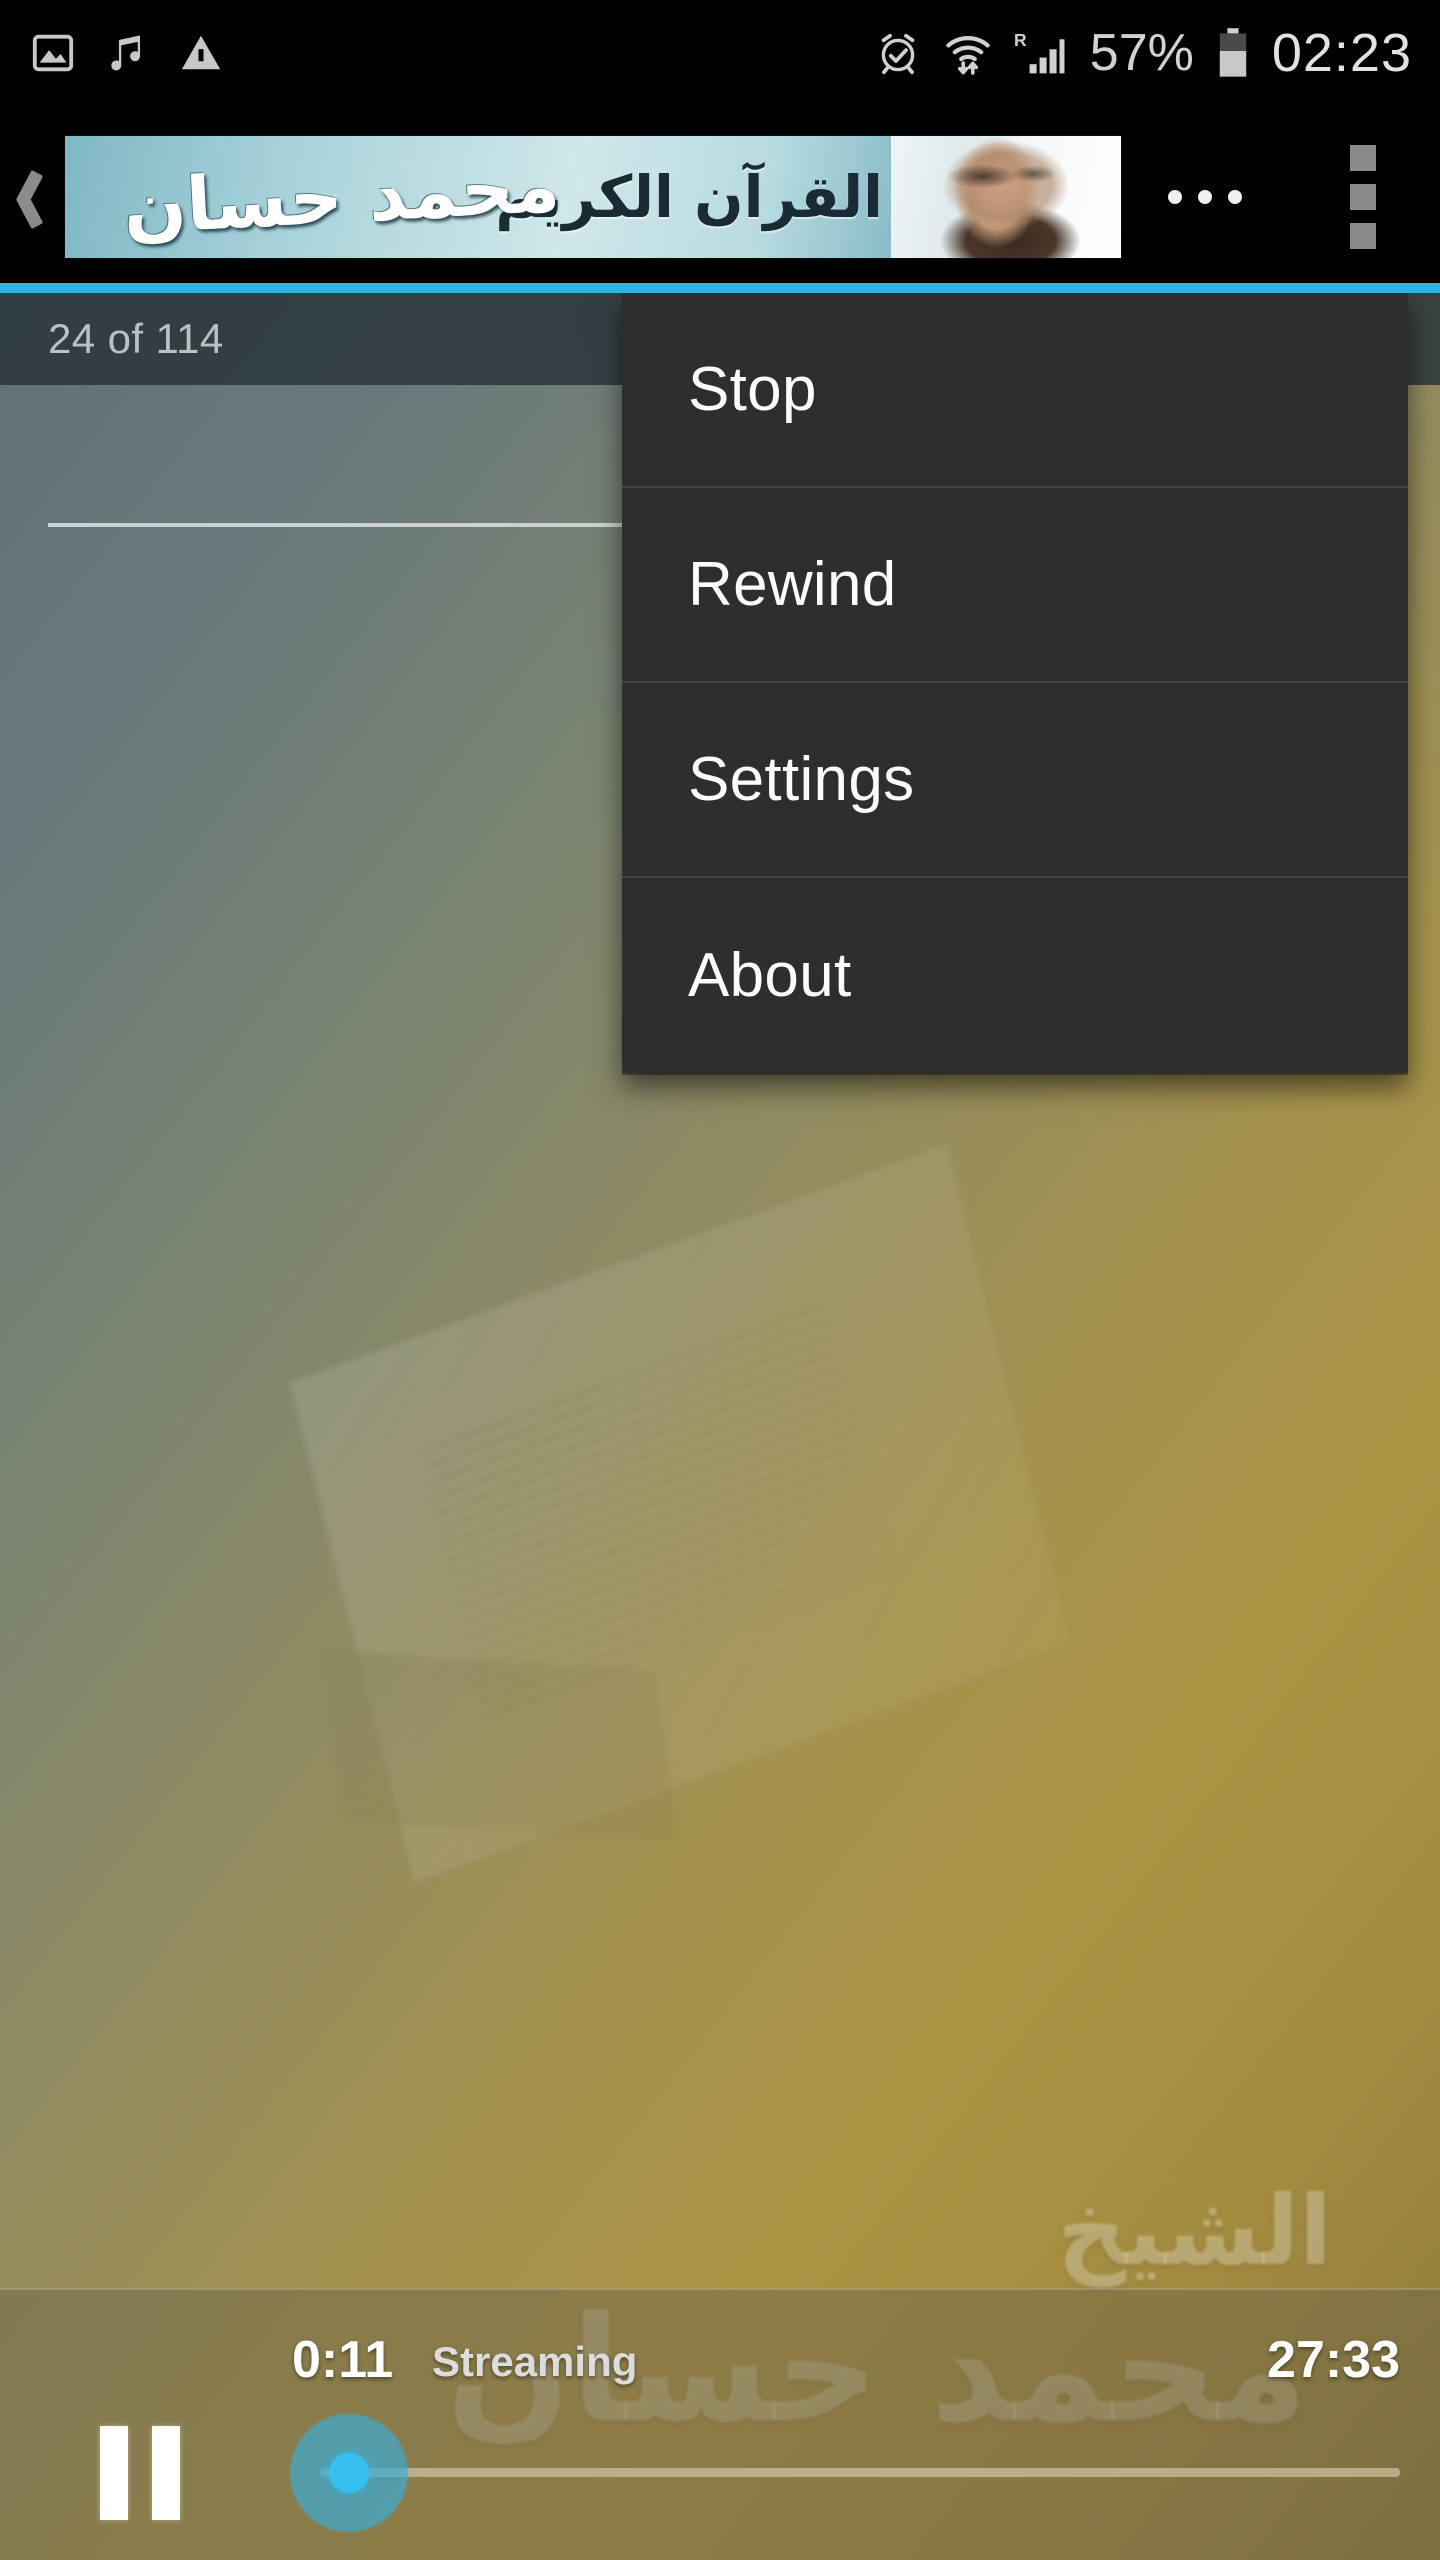 This screenshot has width=1440, height=2560. Describe the element at coordinates (1015, 390) in the screenshot. I see `menu-item-stop: Stop` at that location.